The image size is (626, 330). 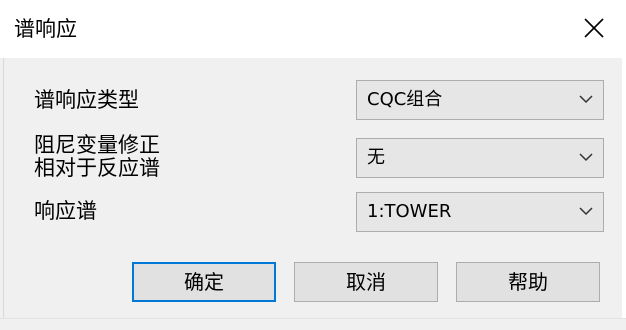 What do you see at coordinates (405, 99) in the screenshot?
I see `spectrum-type-value: CQC组合` at bounding box center [405, 99].